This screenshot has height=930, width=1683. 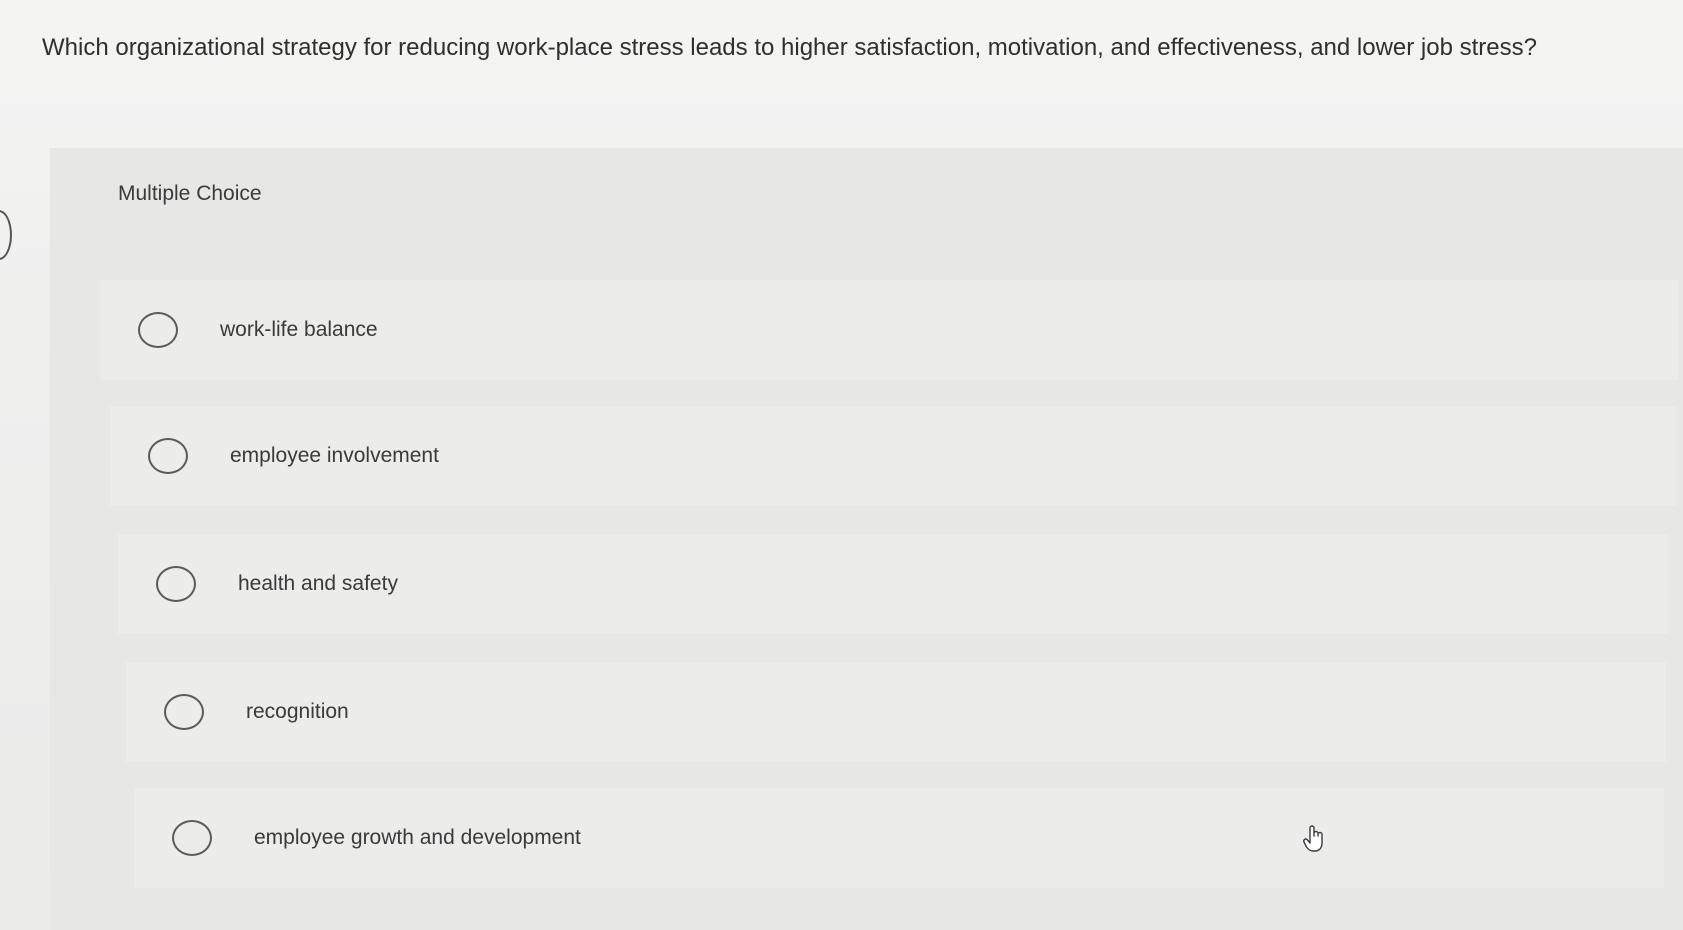 What do you see at coordinates (1313, 838) in the screenshot?
I see `hand-pointer-icon` at bounding box center [1313, 838].